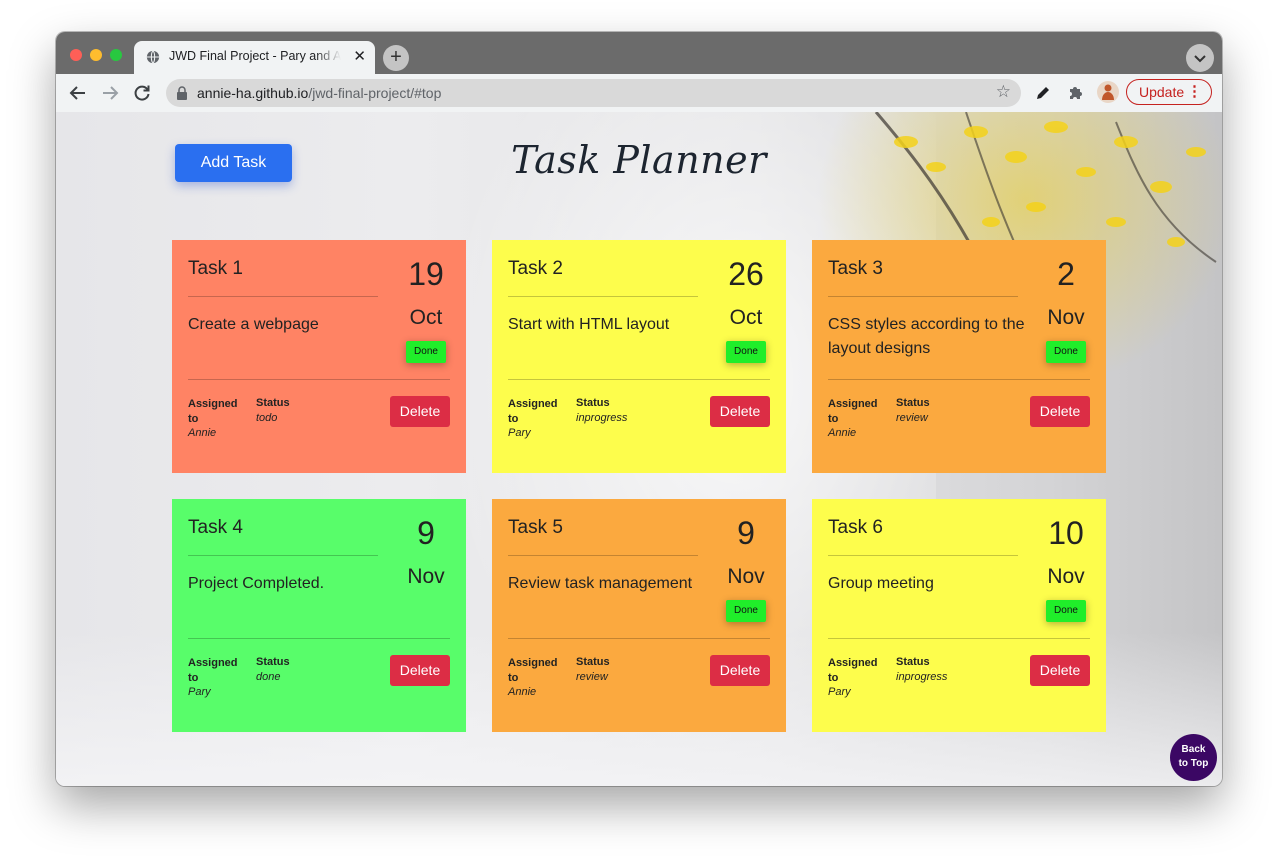 The width and height of the screenshot is (1278, 866). What do you see at coordinates (589, 324) in the screenshot?
I see `task-description: Start with HTML layout` at bounding box center [589, 324].